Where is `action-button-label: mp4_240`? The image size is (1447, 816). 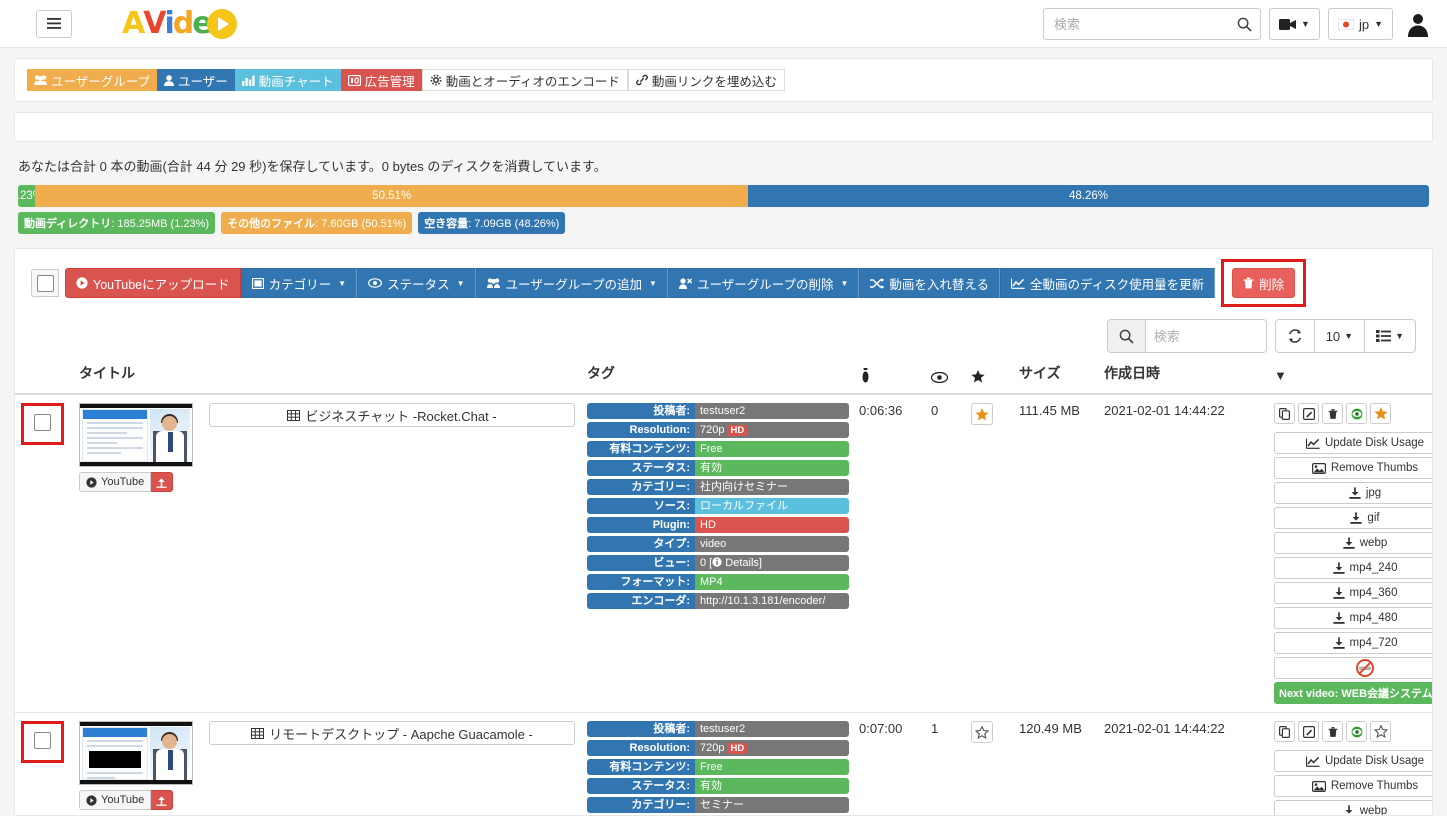
action-button-label: mp4_240 is located at coordinates (1373, 568).